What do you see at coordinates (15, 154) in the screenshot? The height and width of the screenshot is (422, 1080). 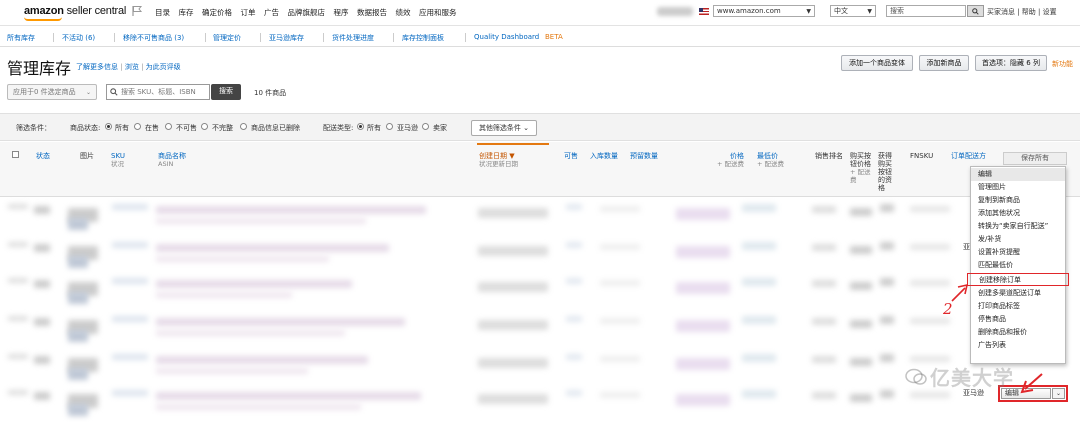 I see `select-all-checkbox` at bounding box center [15, 154].